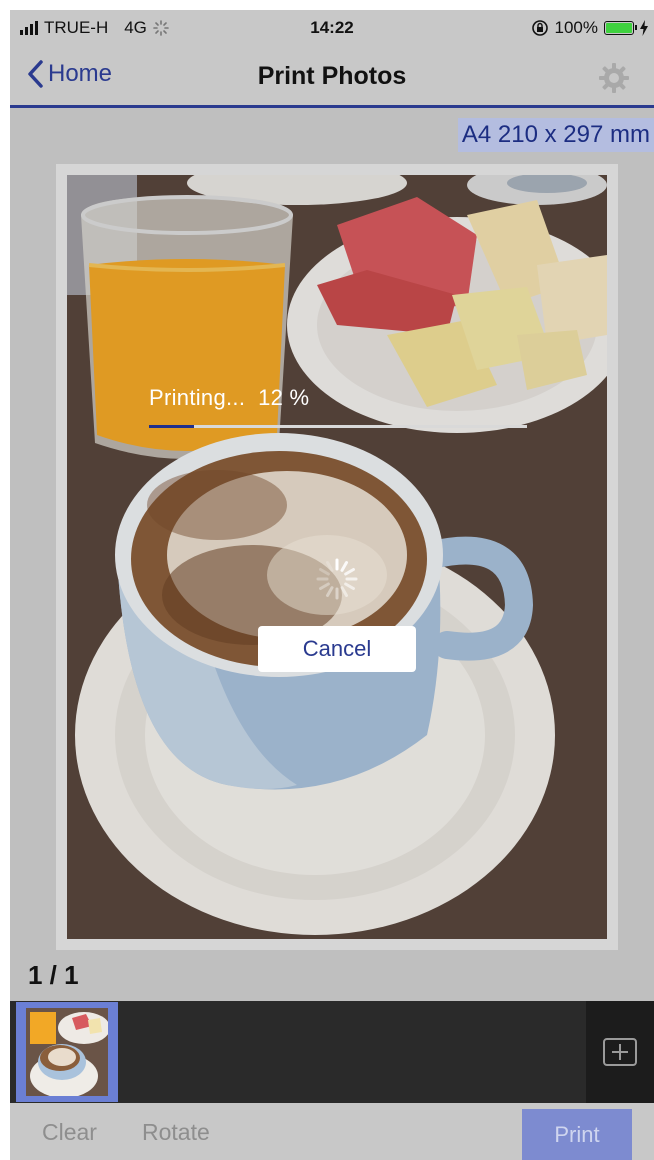  I want to click on bottom-toolbar: Clear Rotate Print, so click(332, 1131).